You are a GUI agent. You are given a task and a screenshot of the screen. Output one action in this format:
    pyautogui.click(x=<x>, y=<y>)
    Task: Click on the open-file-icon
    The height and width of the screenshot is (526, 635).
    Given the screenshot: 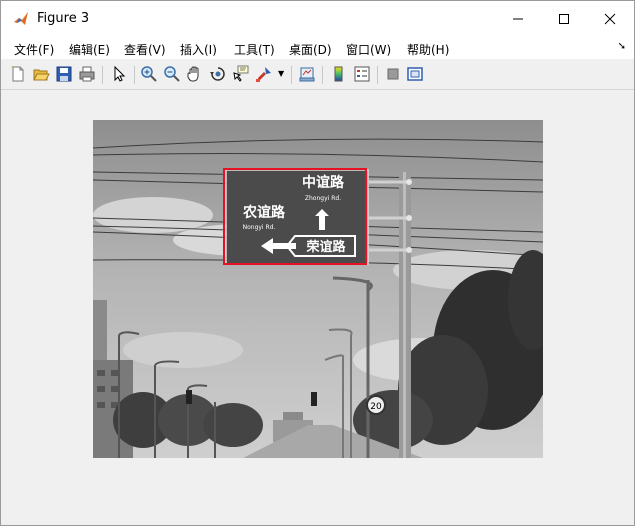 What is the action you would take?
    pyautogui.click(x=41, y=74)
    